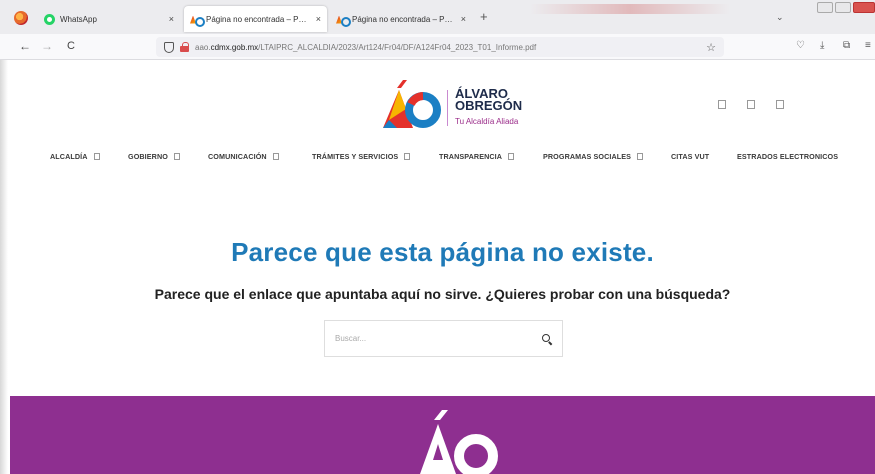 This screenshot has height=474, width=875. Describe the element at coordinates (587, 156) in the screenshot. I see `menu-label: PROGRAMAS SOCIALES` at that location.